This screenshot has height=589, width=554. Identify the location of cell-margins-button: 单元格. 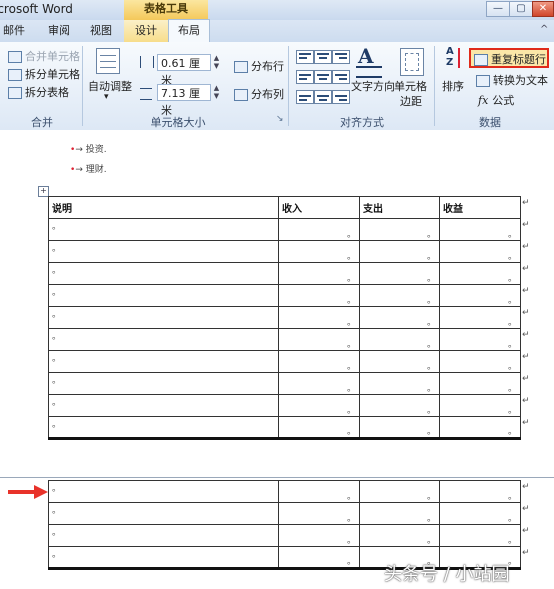
(410, 86).